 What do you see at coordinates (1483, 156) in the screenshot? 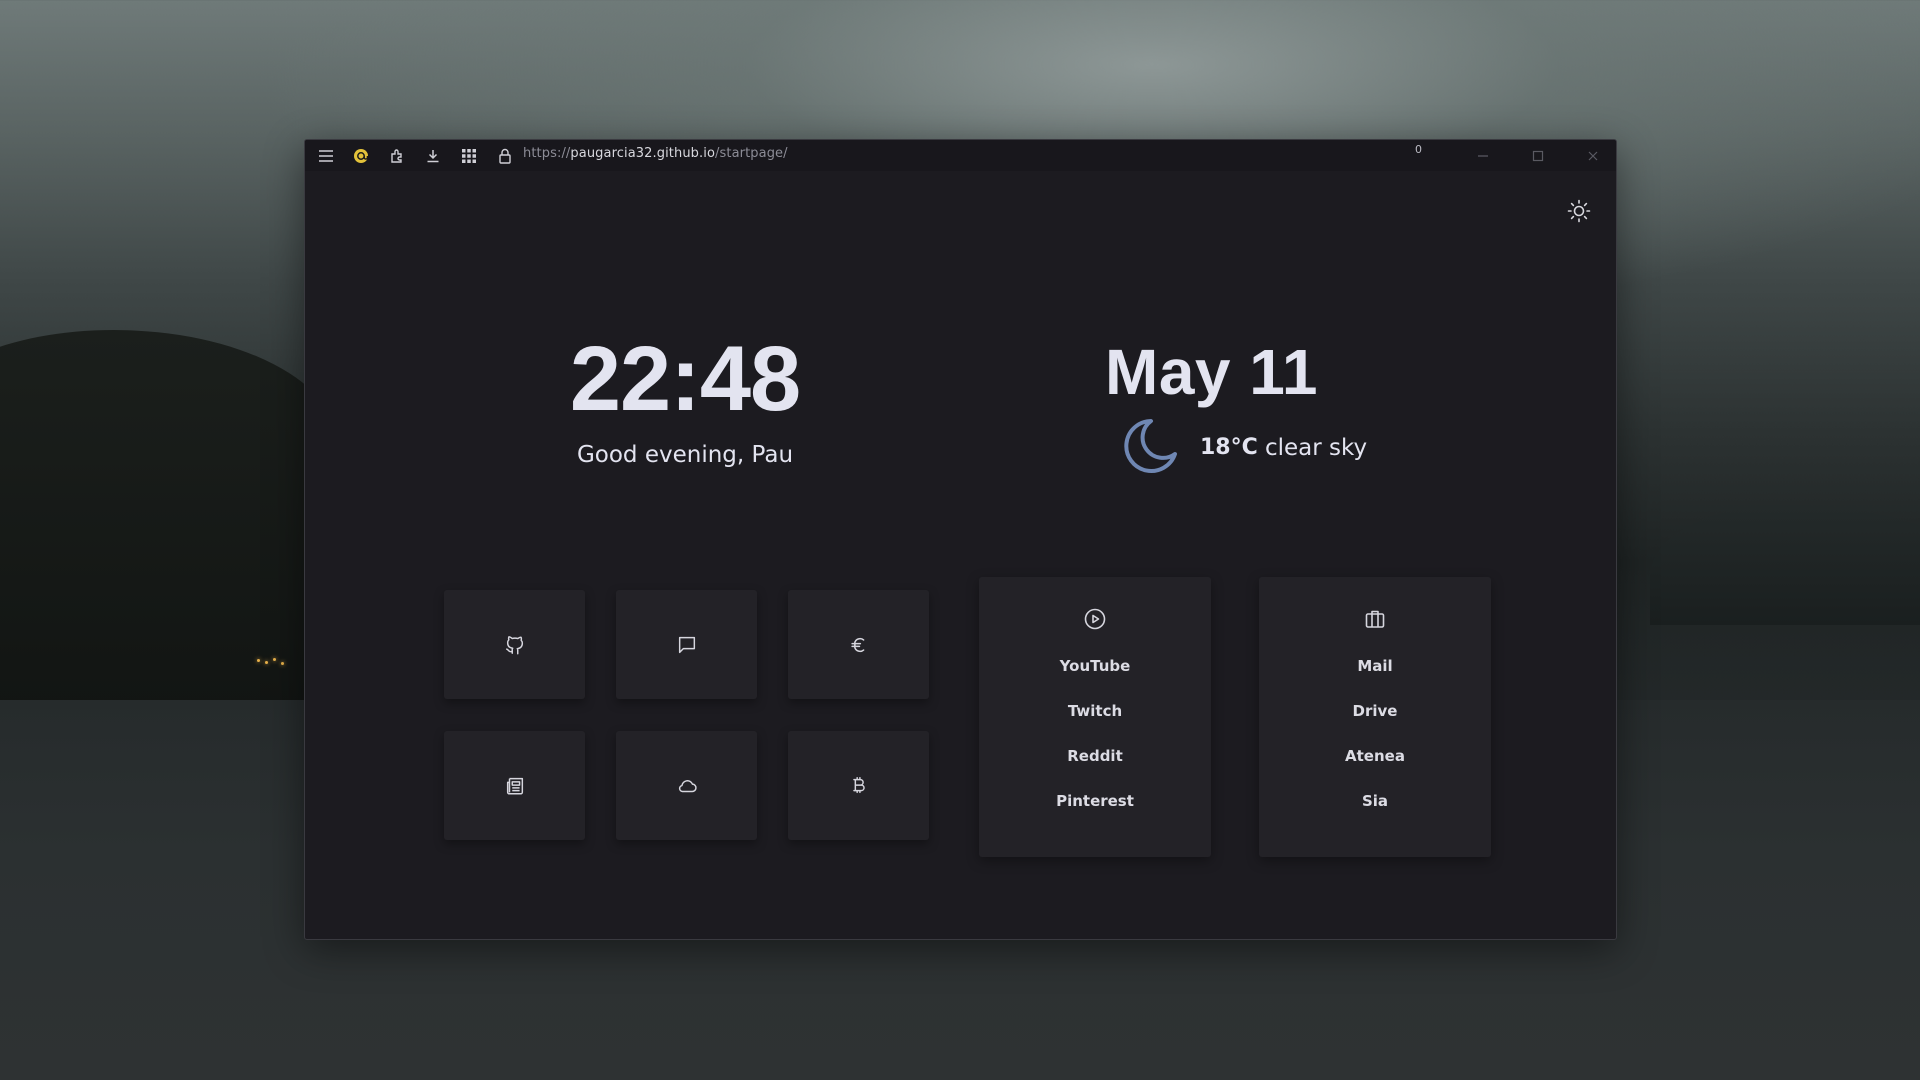
I see `minimize-icon` at bounding box center [1483, 156].